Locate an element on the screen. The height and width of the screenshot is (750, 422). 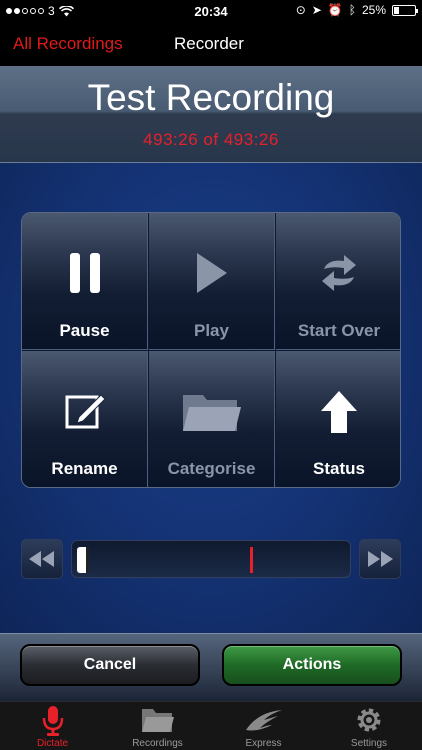
scrub-handle is located at coordinates (83, 560).